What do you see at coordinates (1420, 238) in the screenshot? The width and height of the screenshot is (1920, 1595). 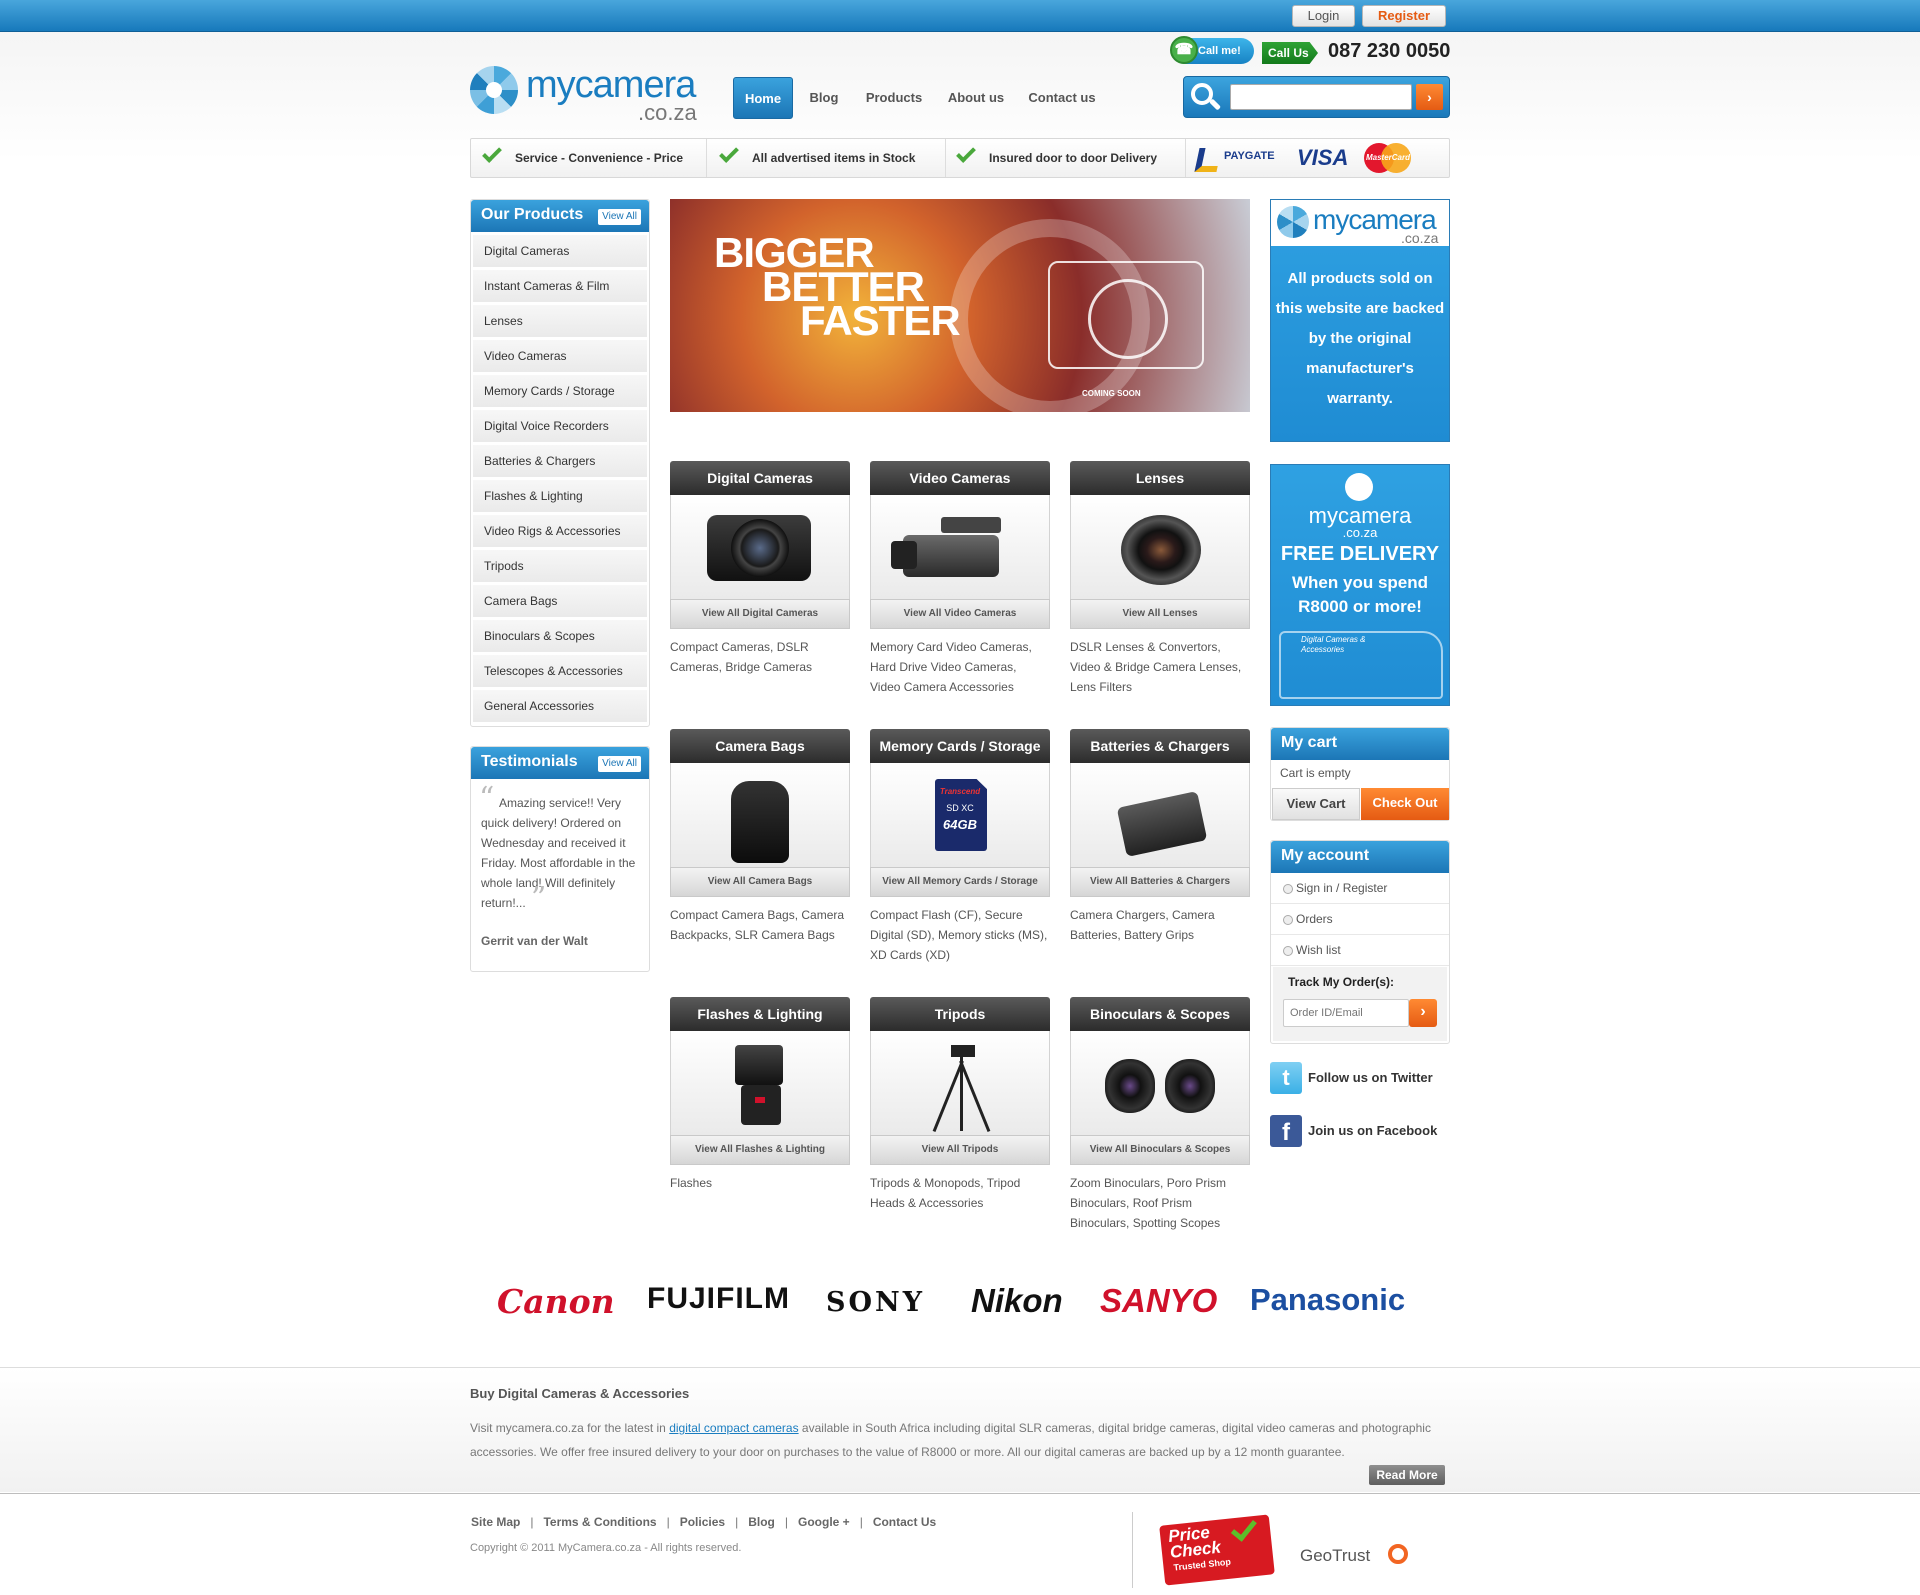 I see `warranty-ad-logo-sub: .co.za` at bounding box center [1420, 238].